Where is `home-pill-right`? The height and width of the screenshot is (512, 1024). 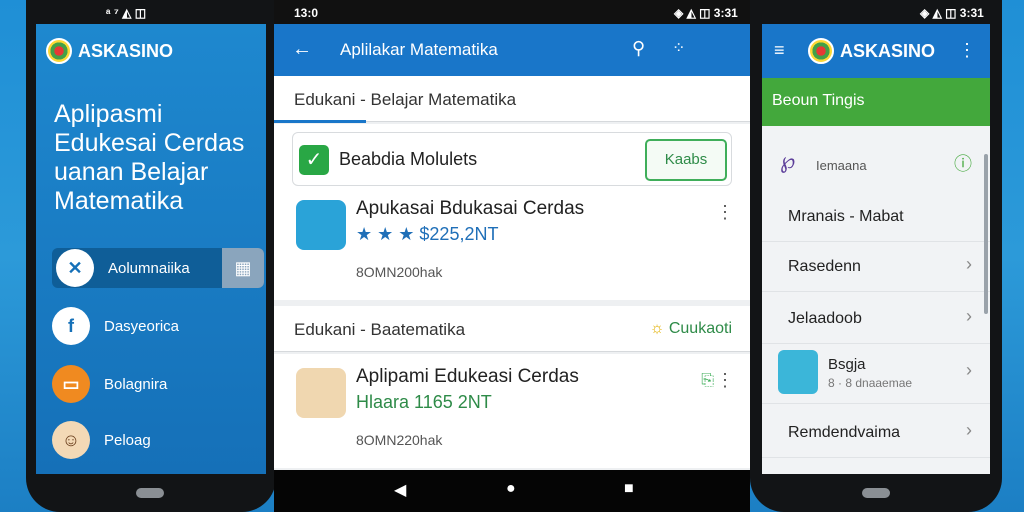
home-pill-right is located at coordinates (876, 493).